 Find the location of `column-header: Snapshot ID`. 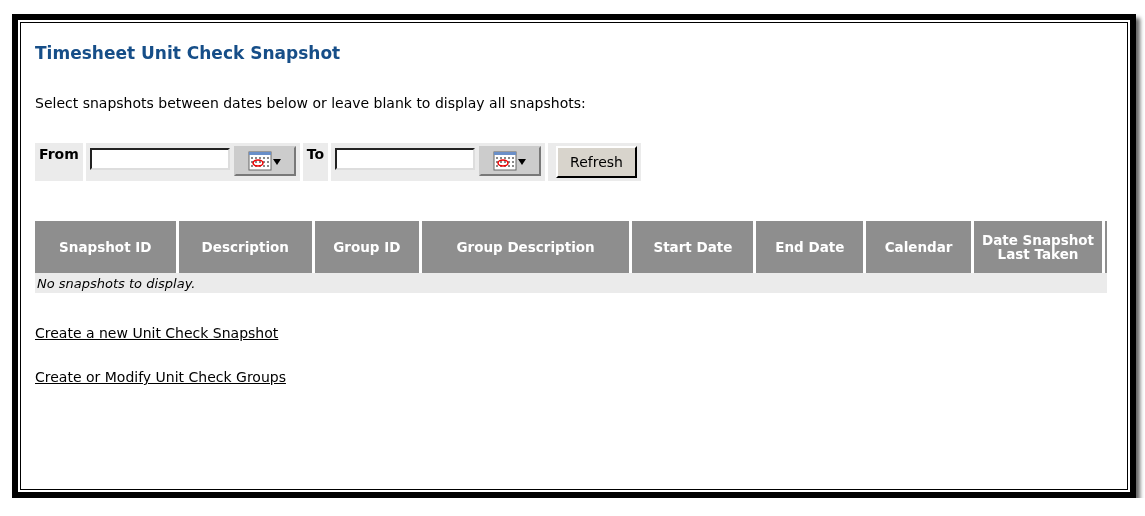

column-header: Snapshot ID is located at coordinates (105, 247).